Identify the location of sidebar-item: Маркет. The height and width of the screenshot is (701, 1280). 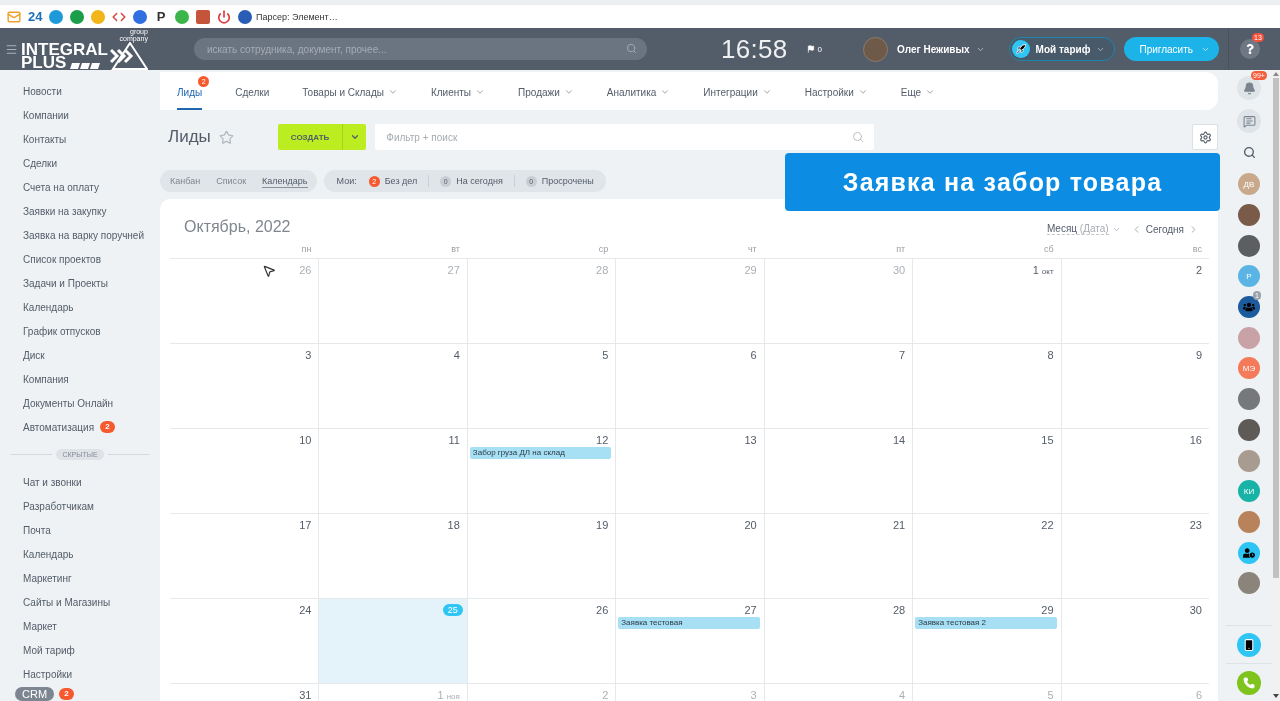
(80, 626).